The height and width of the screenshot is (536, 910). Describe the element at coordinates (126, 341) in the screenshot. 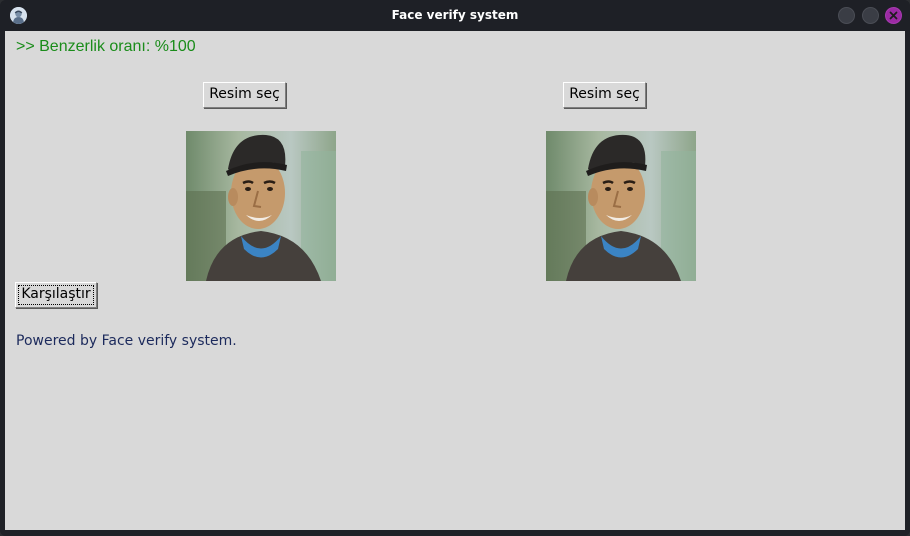

I see `footer-text: Powered by Face verify system.` at that location.